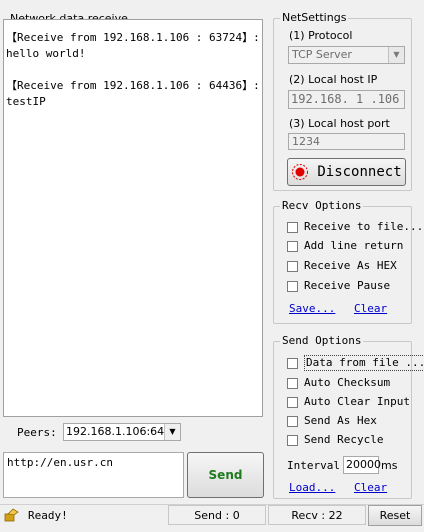 The height and width of the screenshot is (532, 424). Describe the element at coordinates (357, 401) in the screenshot. I see `auto-clear-input-label: Auto Clear Input` at that location.